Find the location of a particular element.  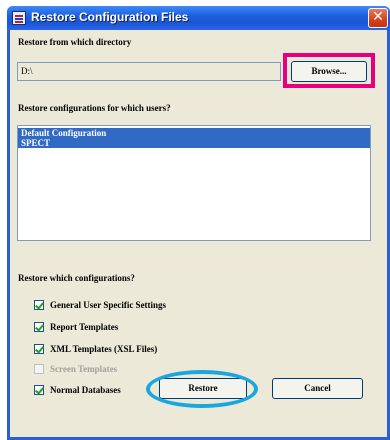

window-title: Restore Configuration Files is located at coordinates (110, 17).